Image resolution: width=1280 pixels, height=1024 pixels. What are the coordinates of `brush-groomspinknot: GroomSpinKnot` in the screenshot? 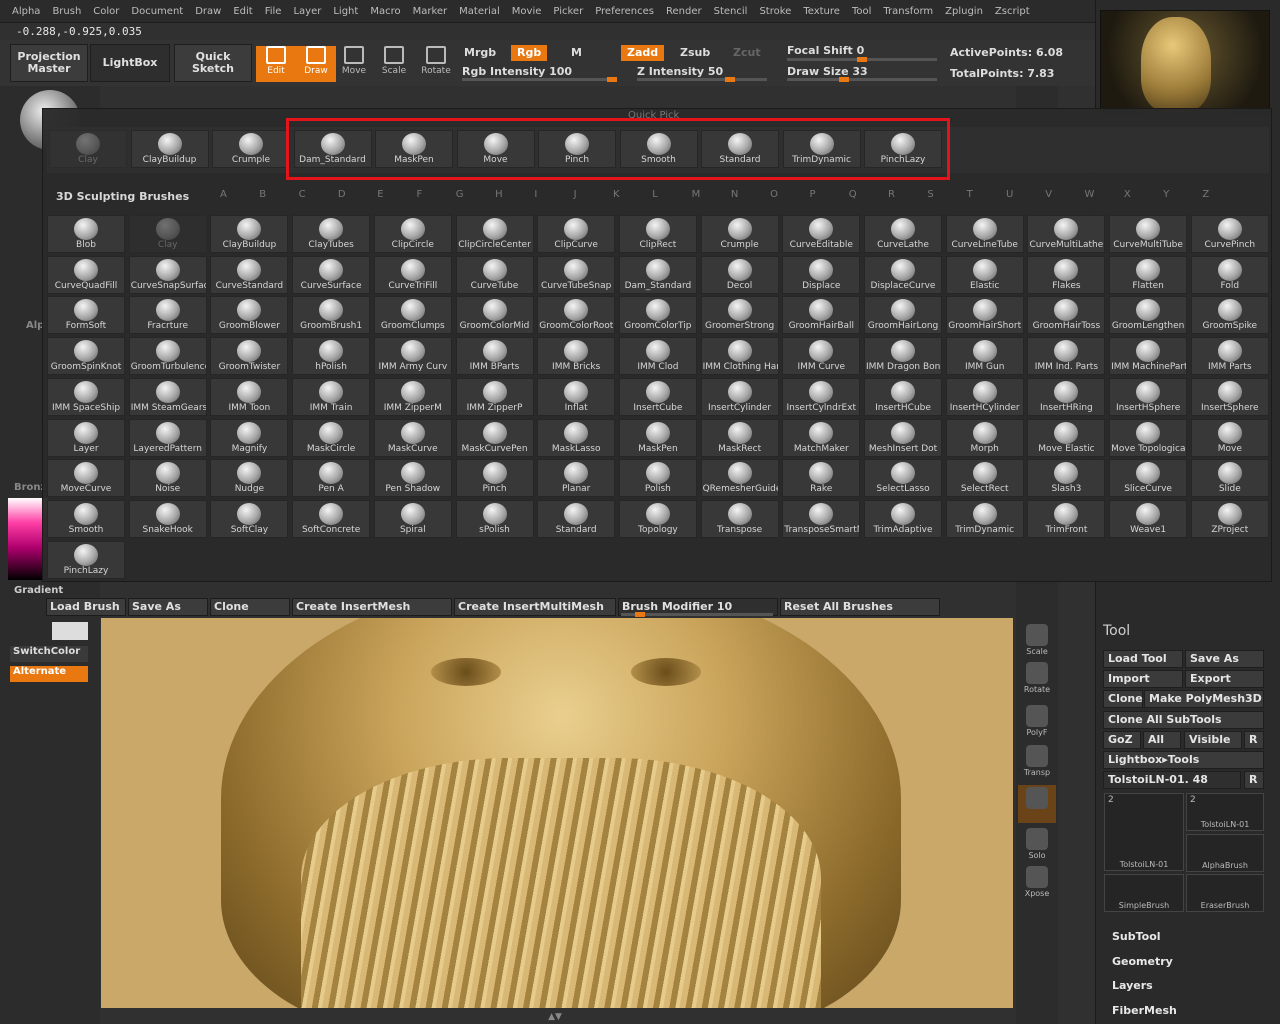 It's located at (86, 356).